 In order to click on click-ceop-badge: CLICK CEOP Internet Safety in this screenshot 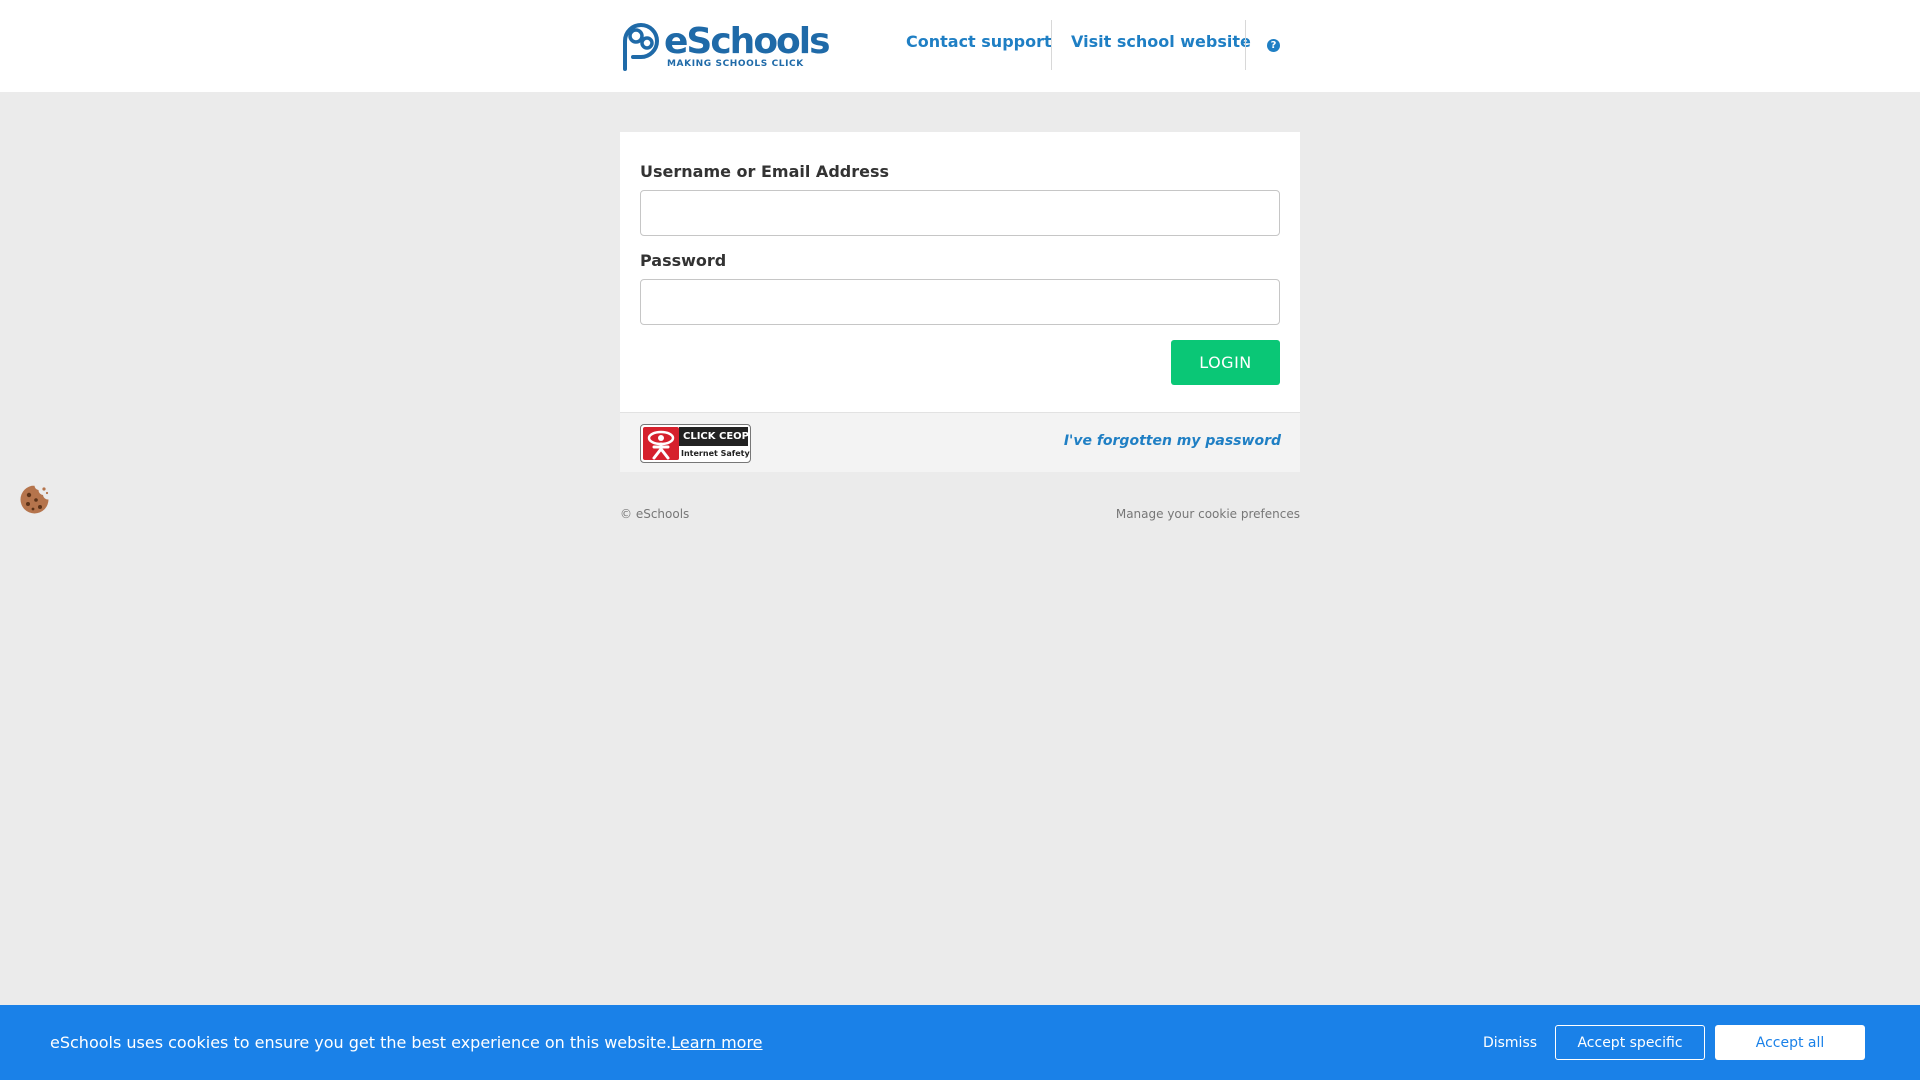, I will do `click(695, 443)`.